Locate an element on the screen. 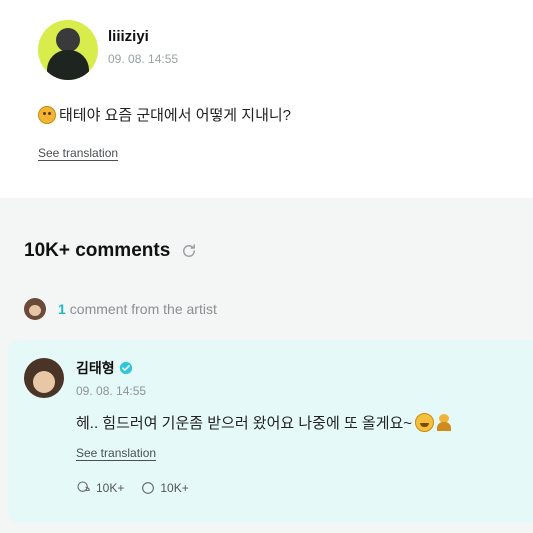 This screenshot has height=533, width=533. like-button: 10K+ is located at coordinates (164, 488).